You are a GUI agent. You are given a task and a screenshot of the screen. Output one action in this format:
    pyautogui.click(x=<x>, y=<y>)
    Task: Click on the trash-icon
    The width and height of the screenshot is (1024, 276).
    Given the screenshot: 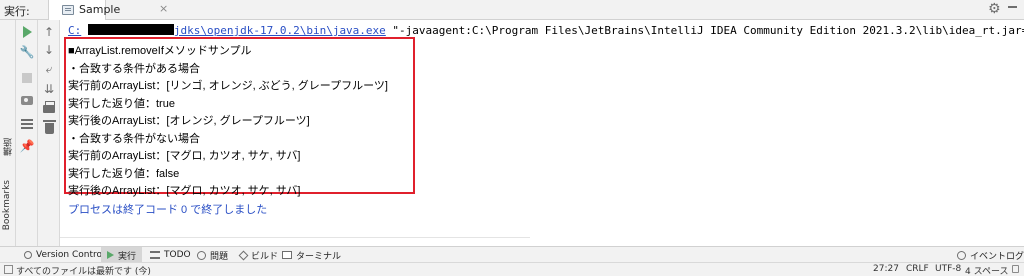 What is the action you would take?
    pyautogui.click(x=49, y=126)
    